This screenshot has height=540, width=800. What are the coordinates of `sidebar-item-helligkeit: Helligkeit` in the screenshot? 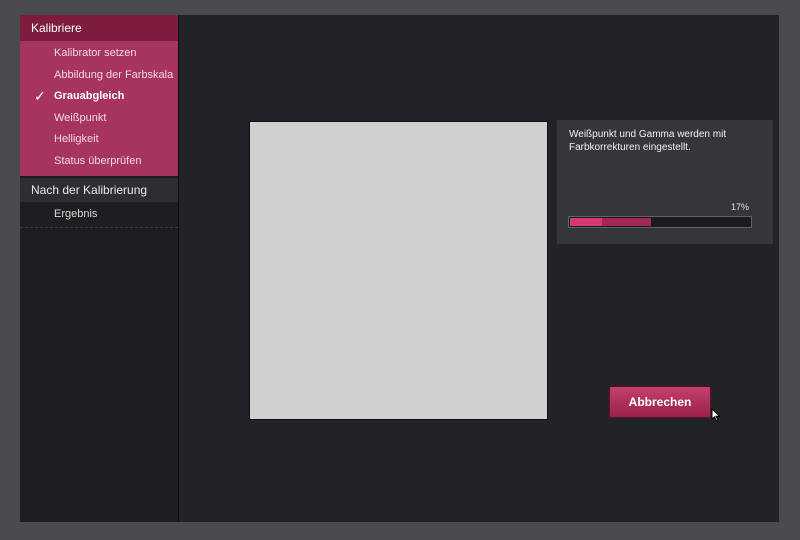 It's located at (99, 140).